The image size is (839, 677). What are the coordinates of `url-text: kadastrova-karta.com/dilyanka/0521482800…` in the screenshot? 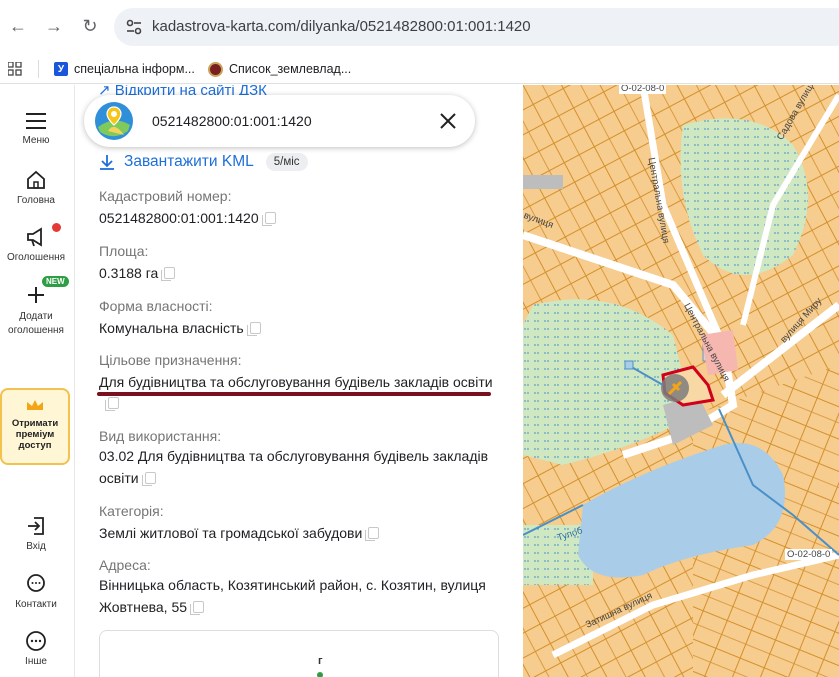 It's located at (341, 26).